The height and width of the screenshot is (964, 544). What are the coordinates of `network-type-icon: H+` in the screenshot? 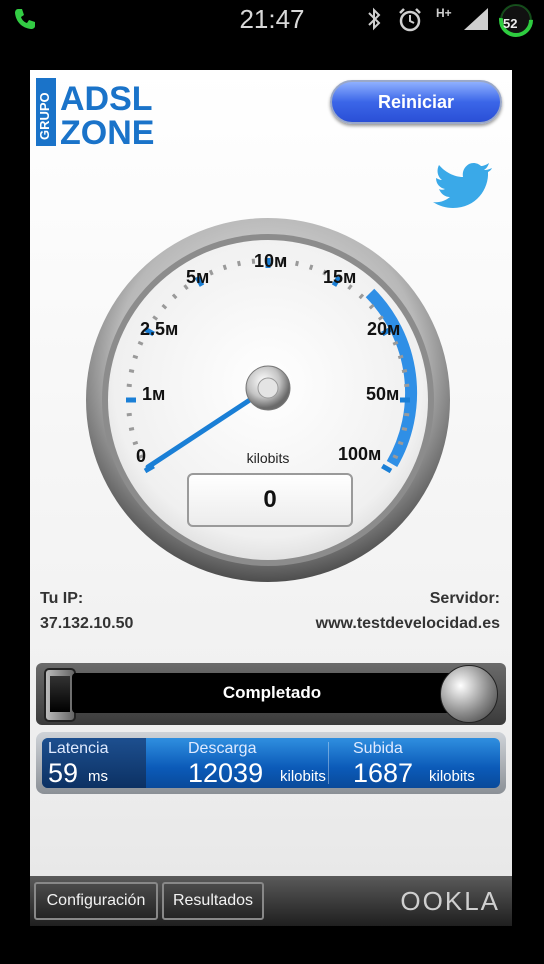 It's located at (444, 13).